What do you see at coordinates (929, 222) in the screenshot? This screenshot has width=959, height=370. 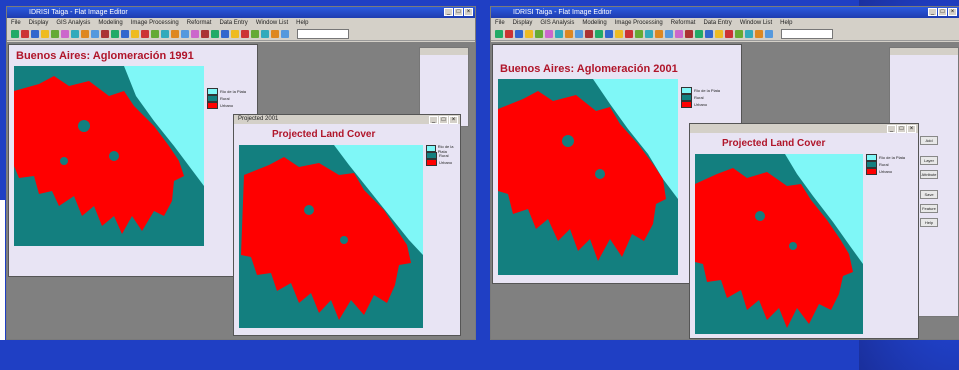 I see `side-button: Help` at bounding box center [929, 222].